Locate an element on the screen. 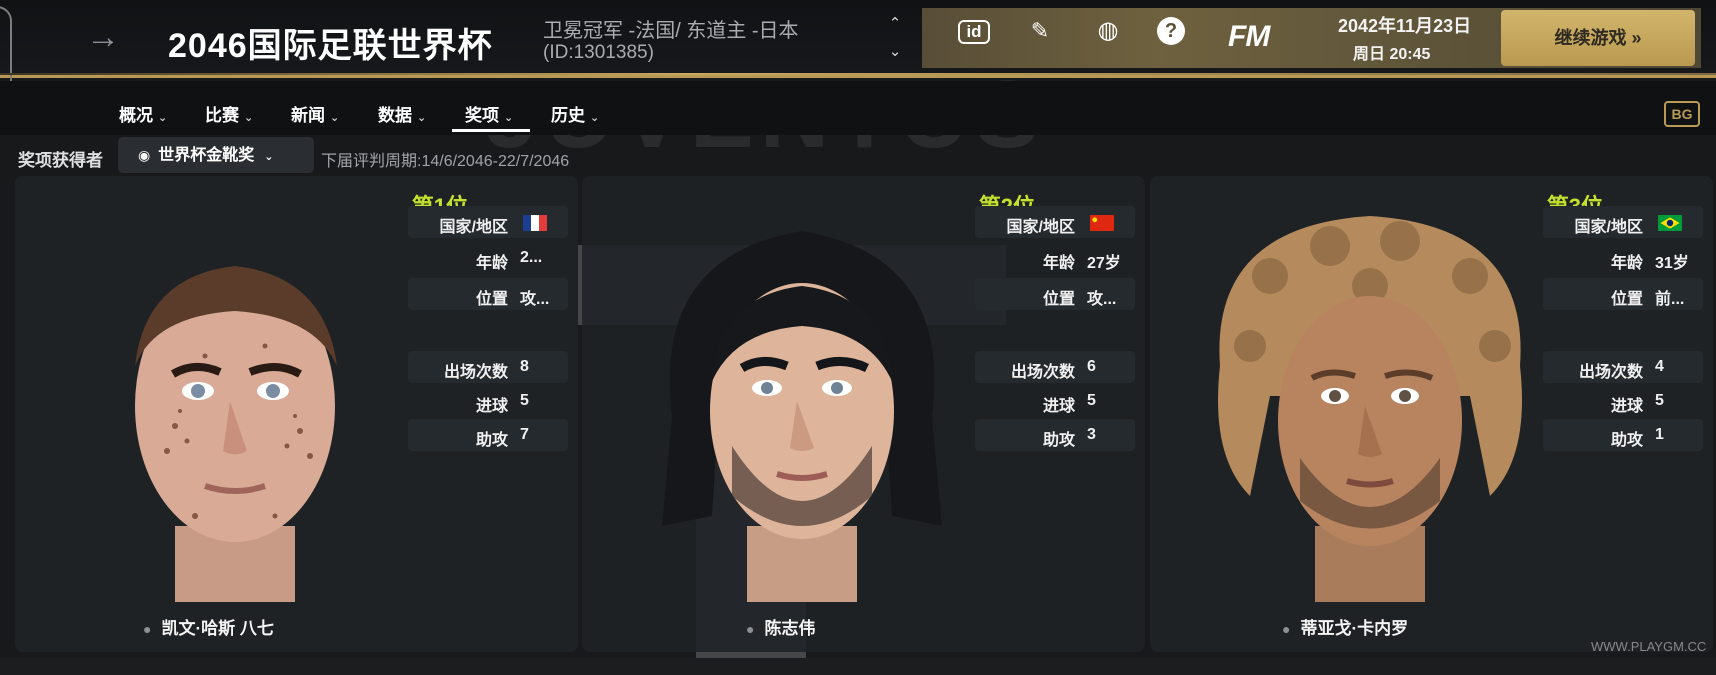  down-icon: ⌄ is located at coordinates (895, 52).